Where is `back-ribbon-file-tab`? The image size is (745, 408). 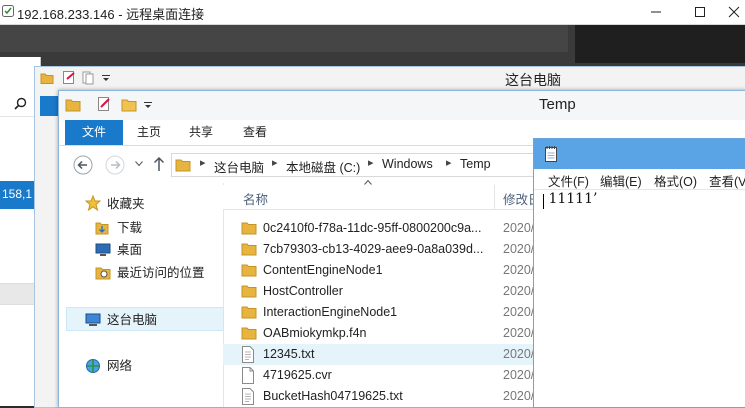 back-ribbon-file-tab is located at coordinates (50, 106).